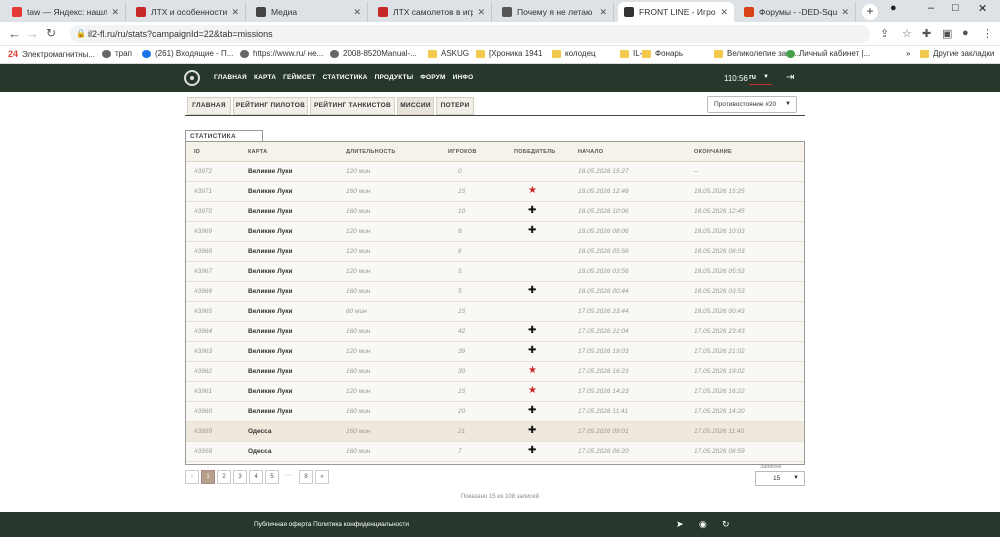 The height and width of the screenshot is (537, 1000). I want to click on browser-tab: Почему я не летаю на ✕, so click(555, 12).